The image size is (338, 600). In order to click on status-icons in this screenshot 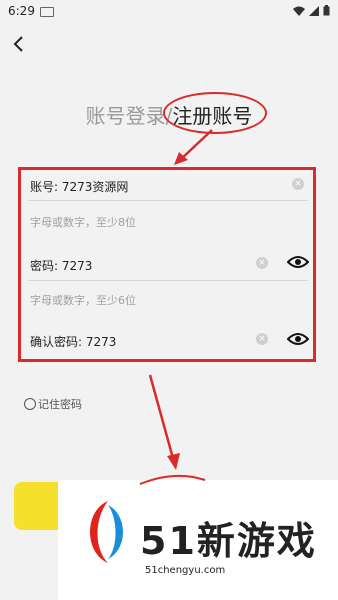, I will do `click(311, 10)`.